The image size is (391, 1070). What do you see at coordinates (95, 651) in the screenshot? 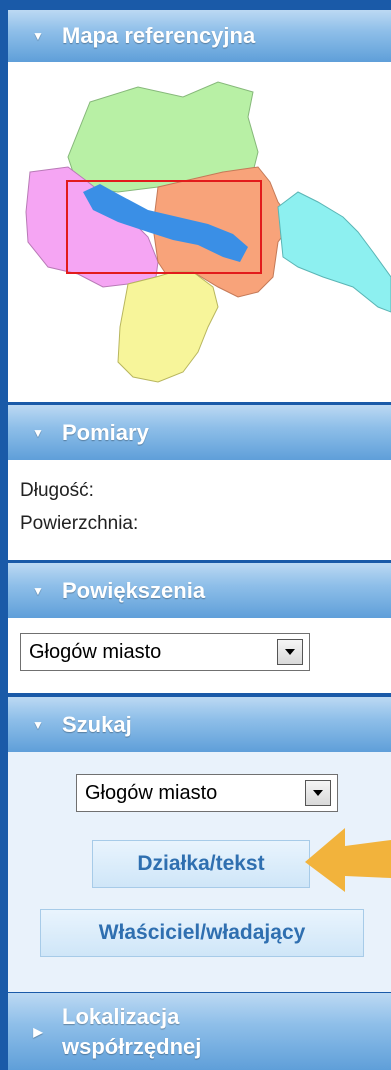
I see `zoom-select-value: Głogów miasto` at bounding box center [95, 651].